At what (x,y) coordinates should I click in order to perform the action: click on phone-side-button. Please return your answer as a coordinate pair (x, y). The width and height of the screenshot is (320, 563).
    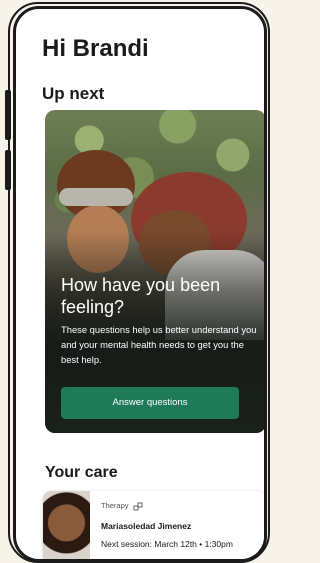
    Looking at the image, I should click on (8, 115).